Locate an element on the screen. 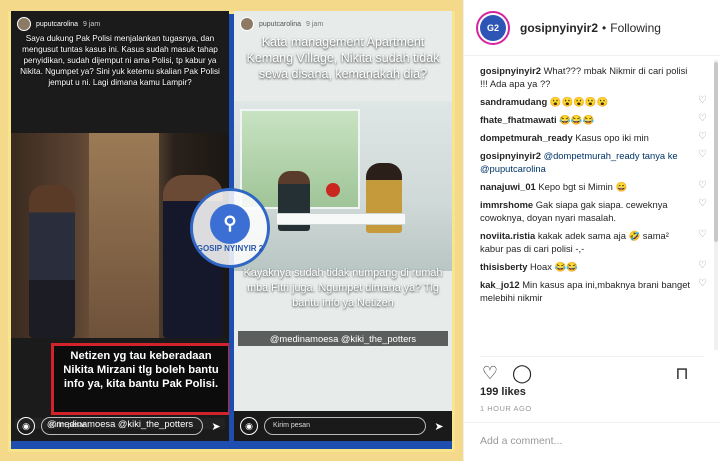 The image size is (720, 461). bookmark-icon: ⊓ is located at coordinates (682, 374).